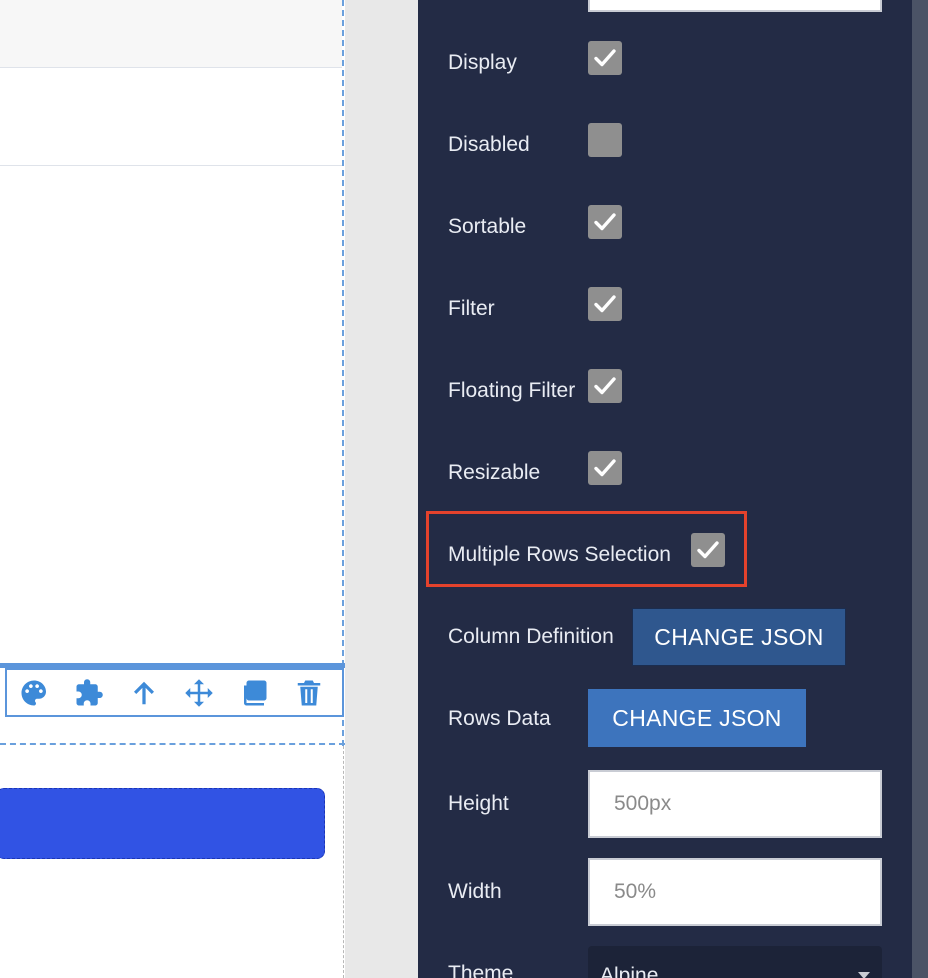 The image size is (928, 978). Describe the element at coordinates (308, 693) in the screenshot. I see `trash-icon` at that location.